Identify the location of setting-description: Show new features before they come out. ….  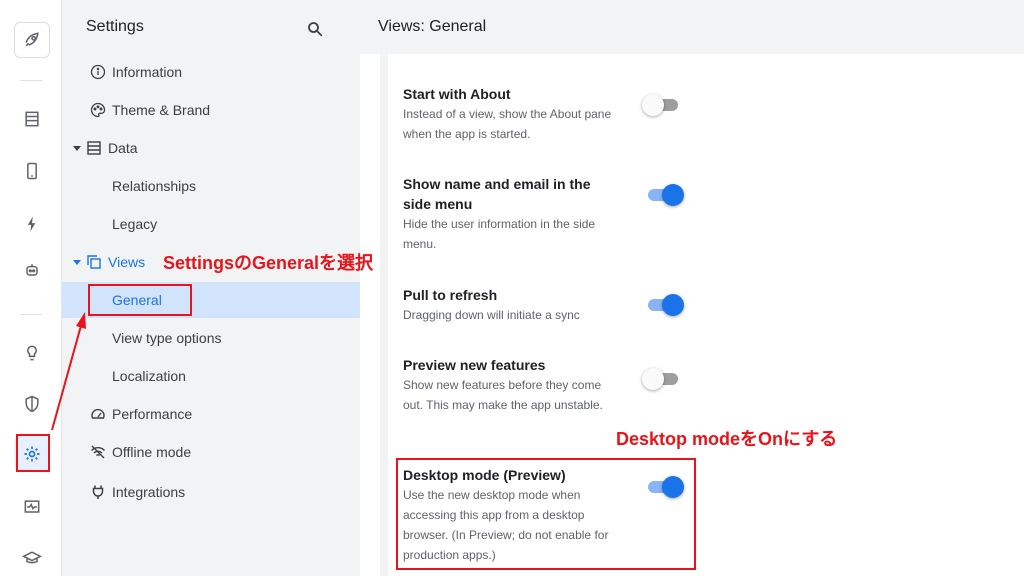
(503, 395).